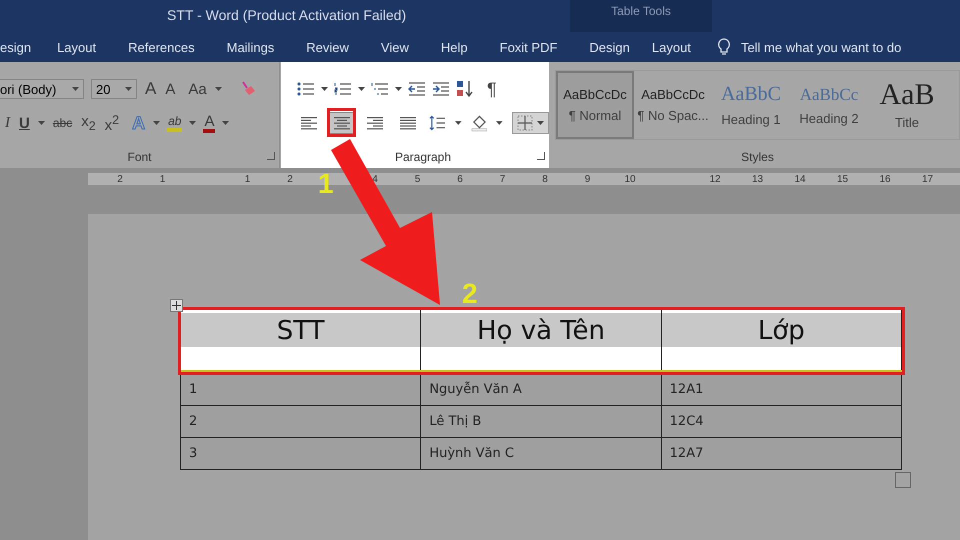  What do you see at coordinates (465, 89) in the screenshot?
I see `sort-icon` at bounding box center [465, 89].